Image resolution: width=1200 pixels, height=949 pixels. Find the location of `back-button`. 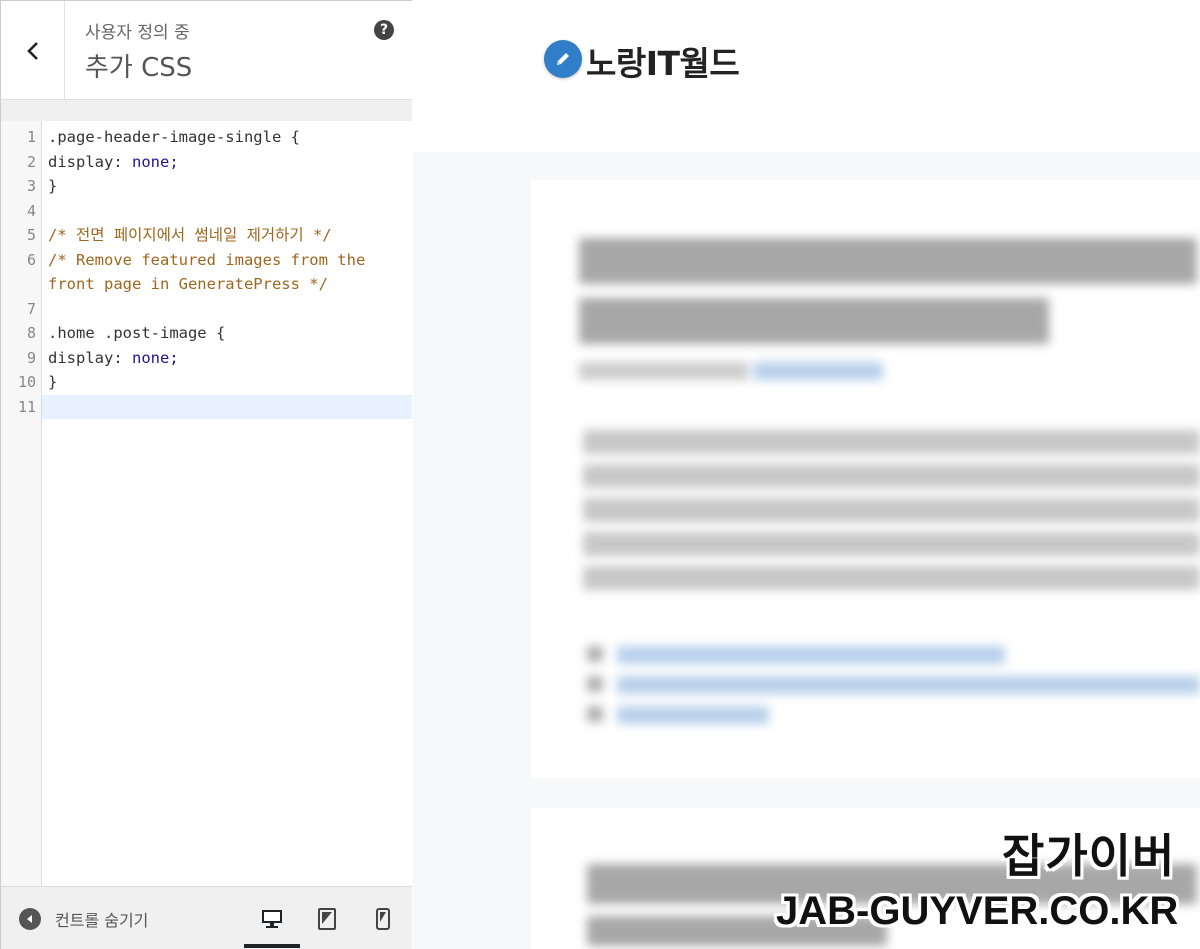

back-button is located at coordinates (33, 50).